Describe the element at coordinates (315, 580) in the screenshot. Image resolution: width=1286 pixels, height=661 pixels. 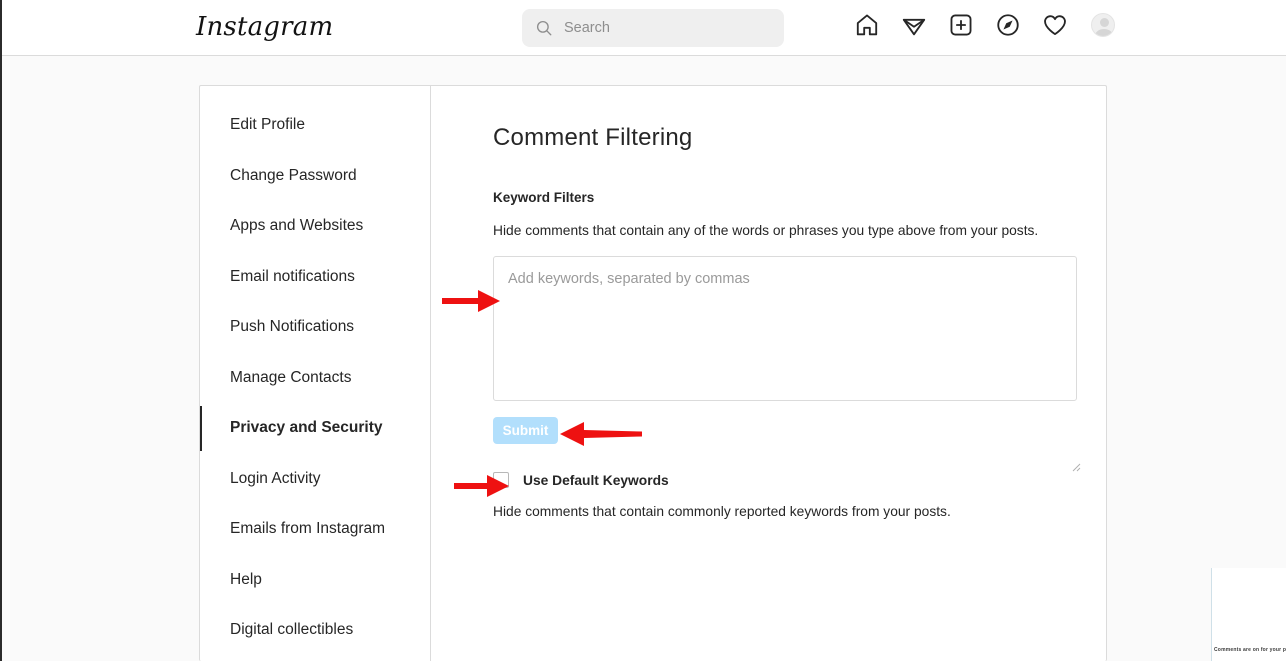
I see `sidebar-item-help: Help` at that location.